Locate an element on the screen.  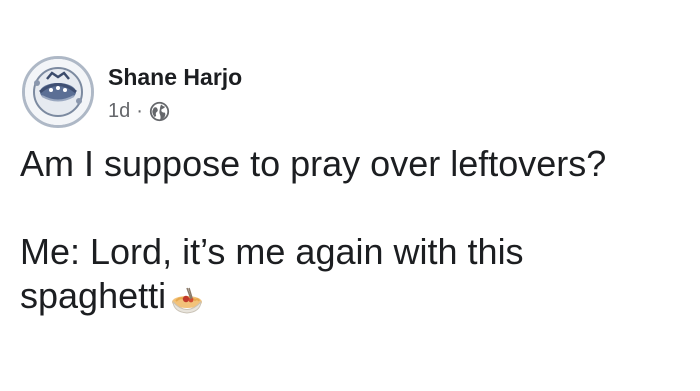
post-timestamp: 1d is located at coordinates (119, 111).